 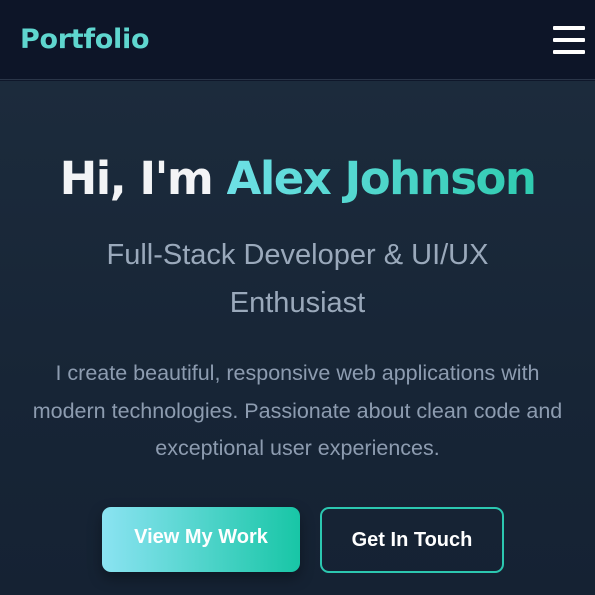 What do you see at coordinates (201, 539) in the screenshot?
I see `view-my-work-button: View My Work` at bounding box center [201, 539].